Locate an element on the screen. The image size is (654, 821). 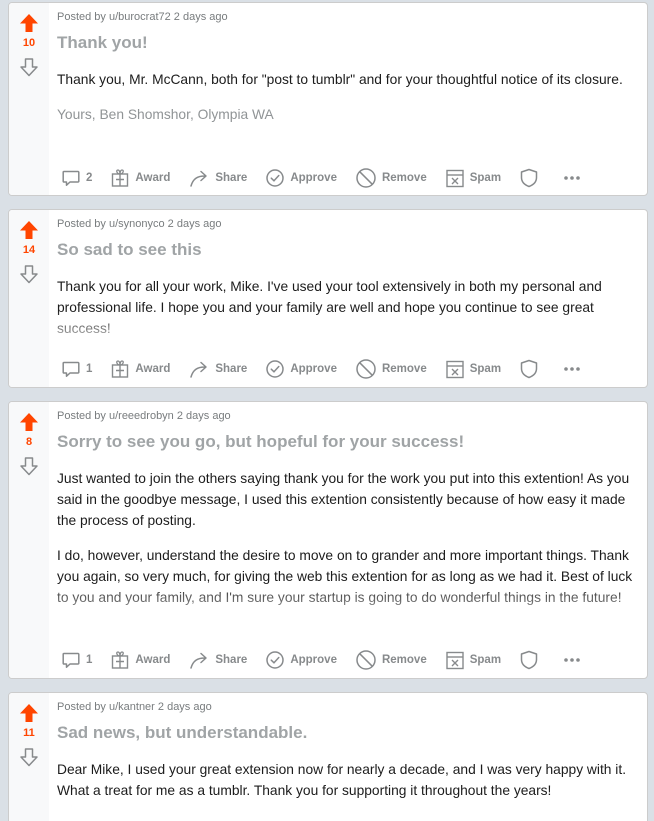
vote-column: 10 is located at coordinates (29, 99).